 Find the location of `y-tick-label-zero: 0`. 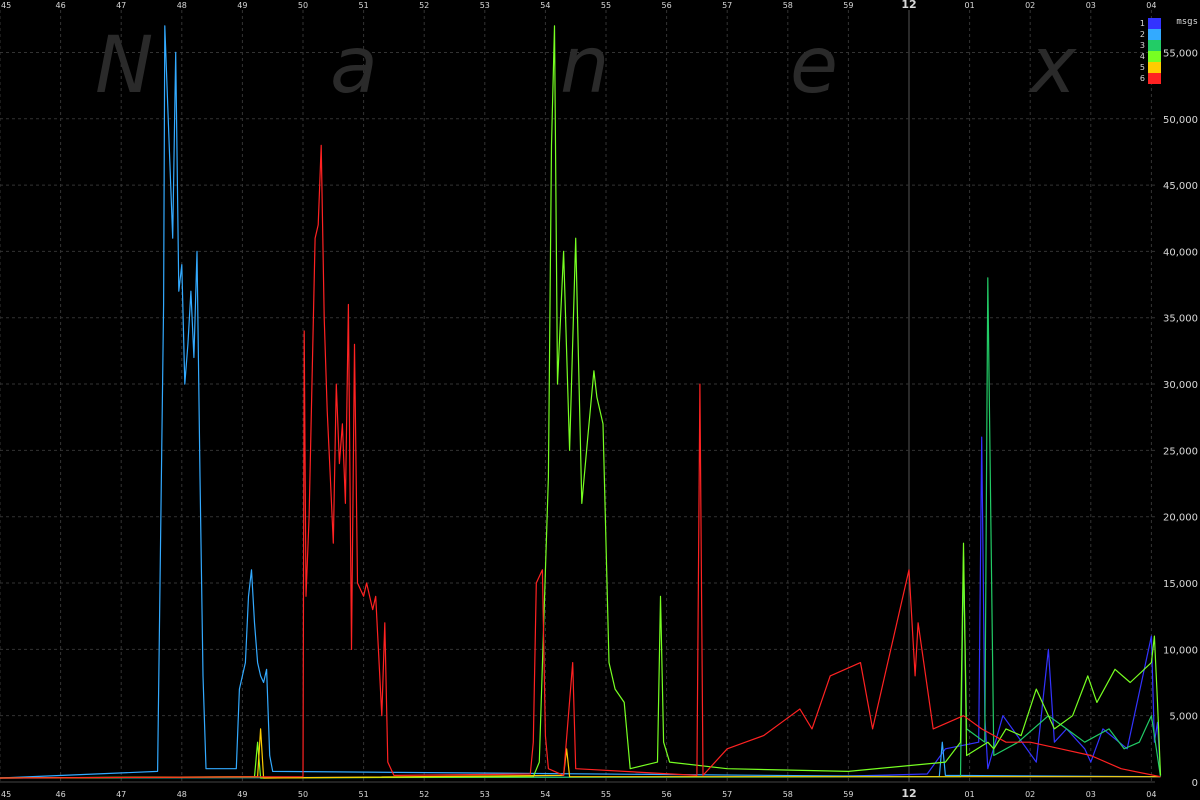

y-tick-label-zero: 0 is located at coordinates (1195, 783).